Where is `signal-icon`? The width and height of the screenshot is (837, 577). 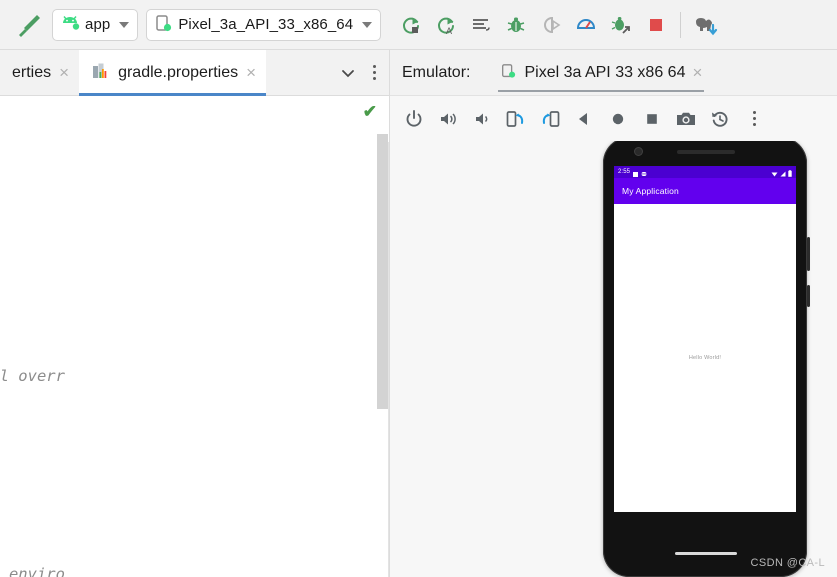 signal-icon is located at coordinates (783, 173).